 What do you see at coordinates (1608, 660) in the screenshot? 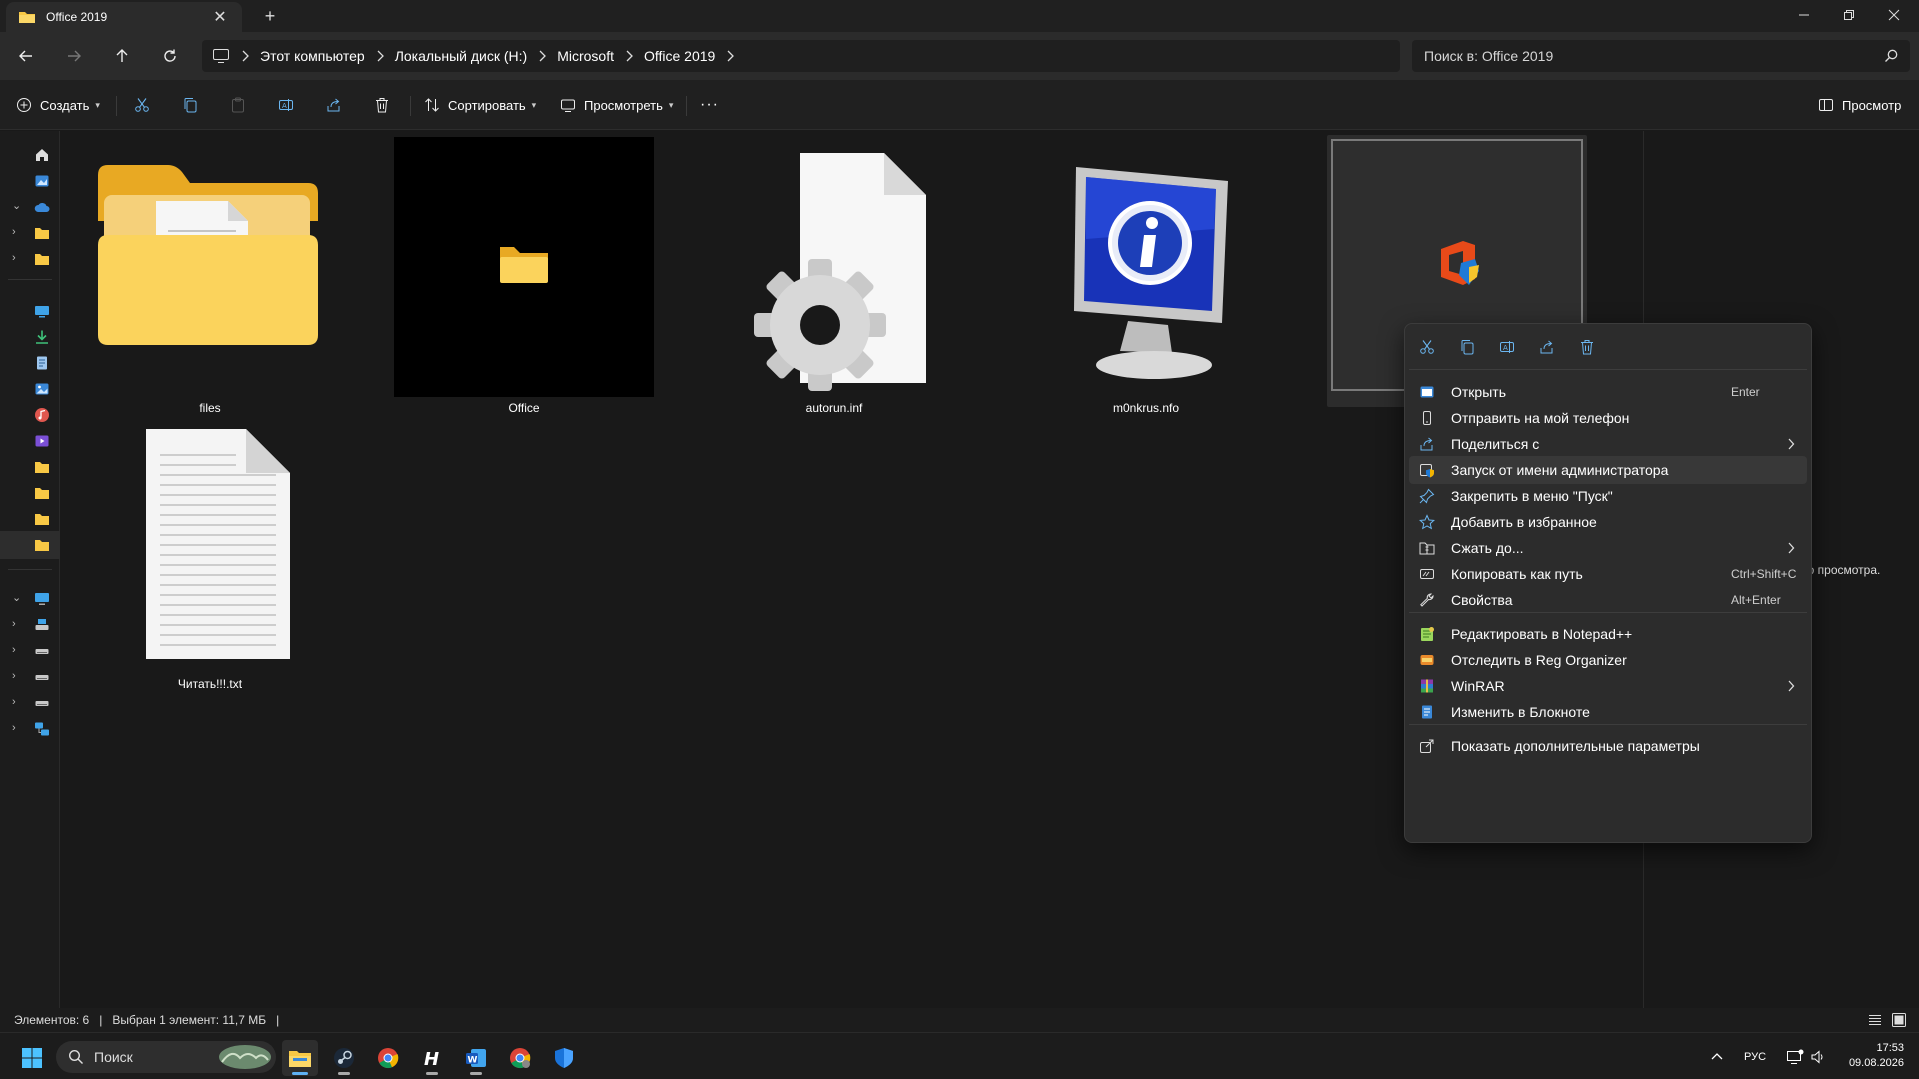
I see `menu-item-reg-organizer: Отследить в Reg Organizer` at bounding box center [1608, 660].